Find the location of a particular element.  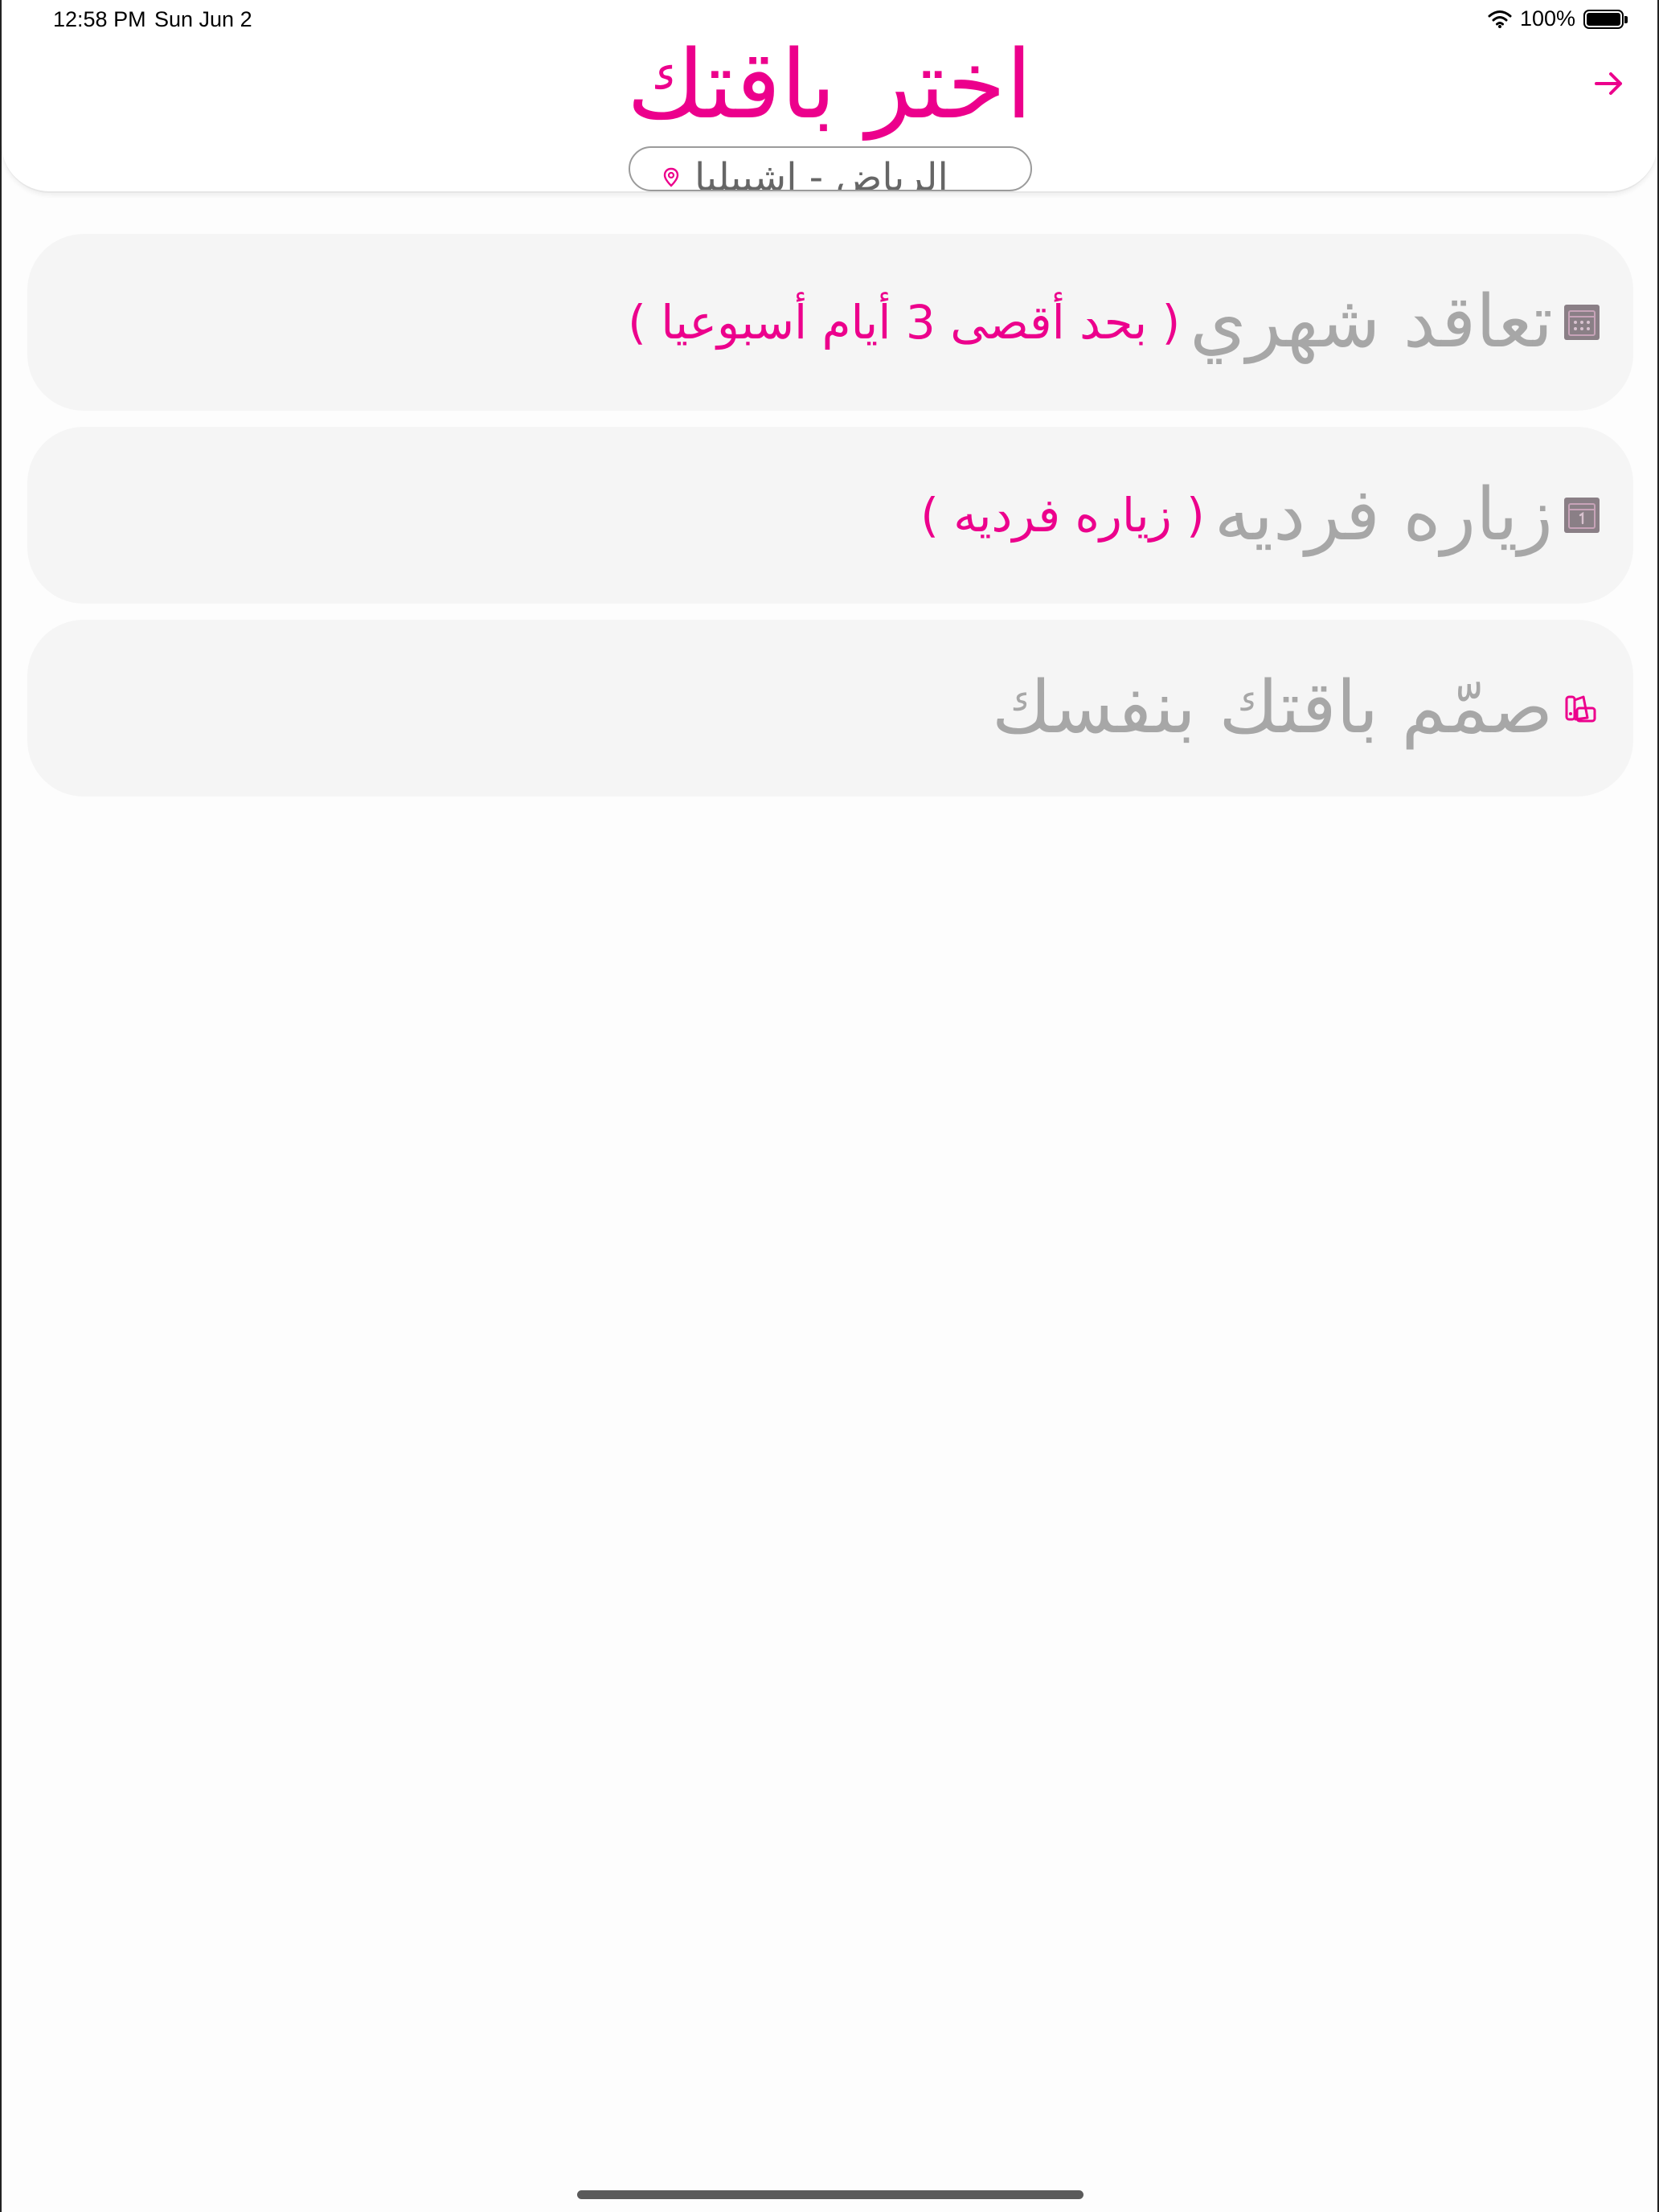

design-shapes-icon is located at coordinates (1580, 709).